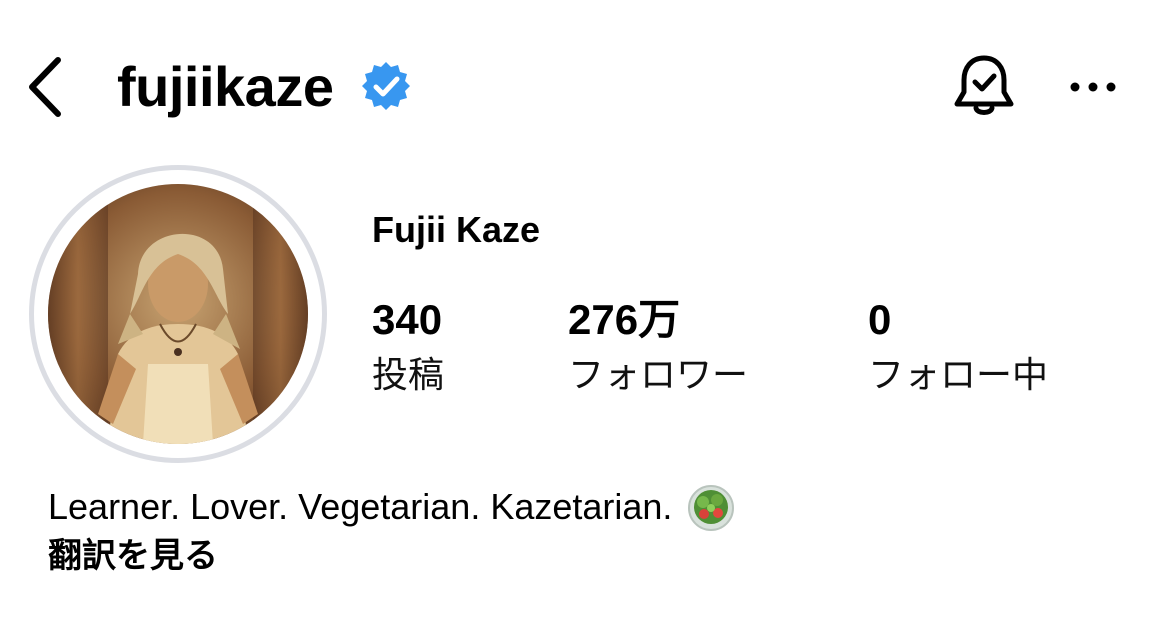 This screenshot has width=1158, height=622. I want to click on followers-count: 276万, so click(624, 319).